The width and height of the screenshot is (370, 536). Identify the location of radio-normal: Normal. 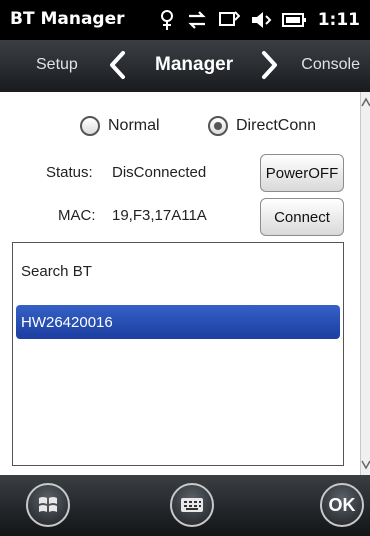
(120, 126).